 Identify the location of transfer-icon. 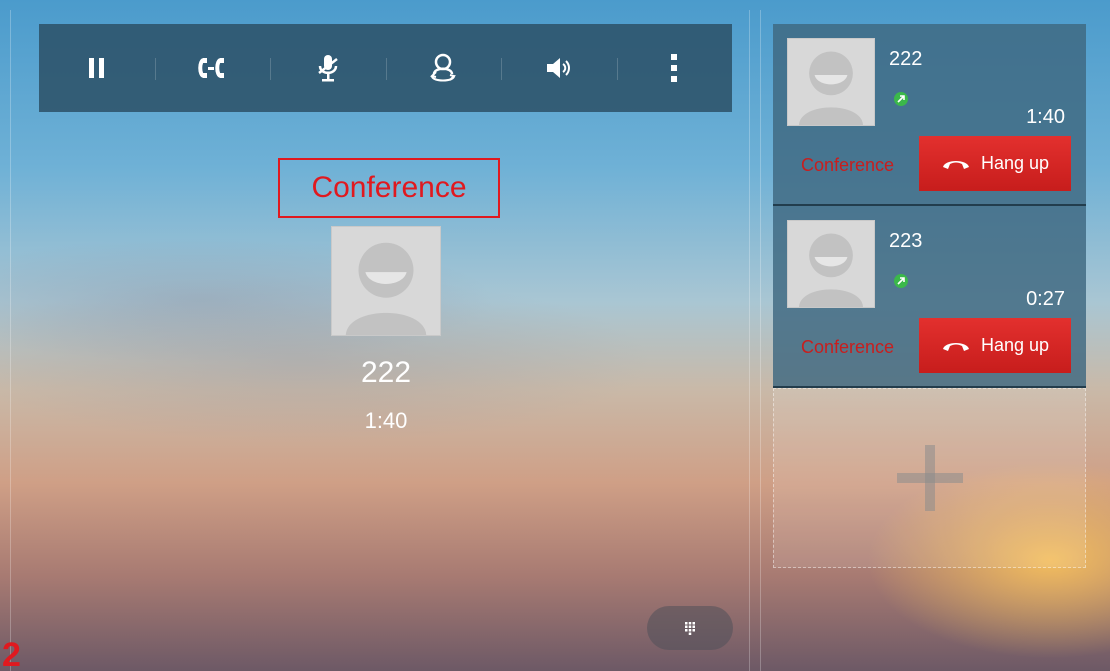
(211, 68).